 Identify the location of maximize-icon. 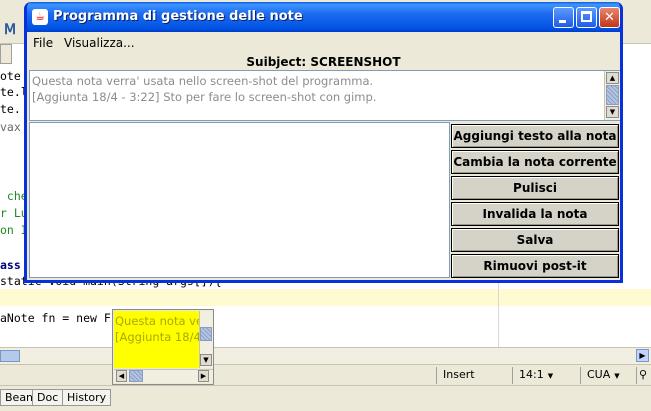
(586, 16).